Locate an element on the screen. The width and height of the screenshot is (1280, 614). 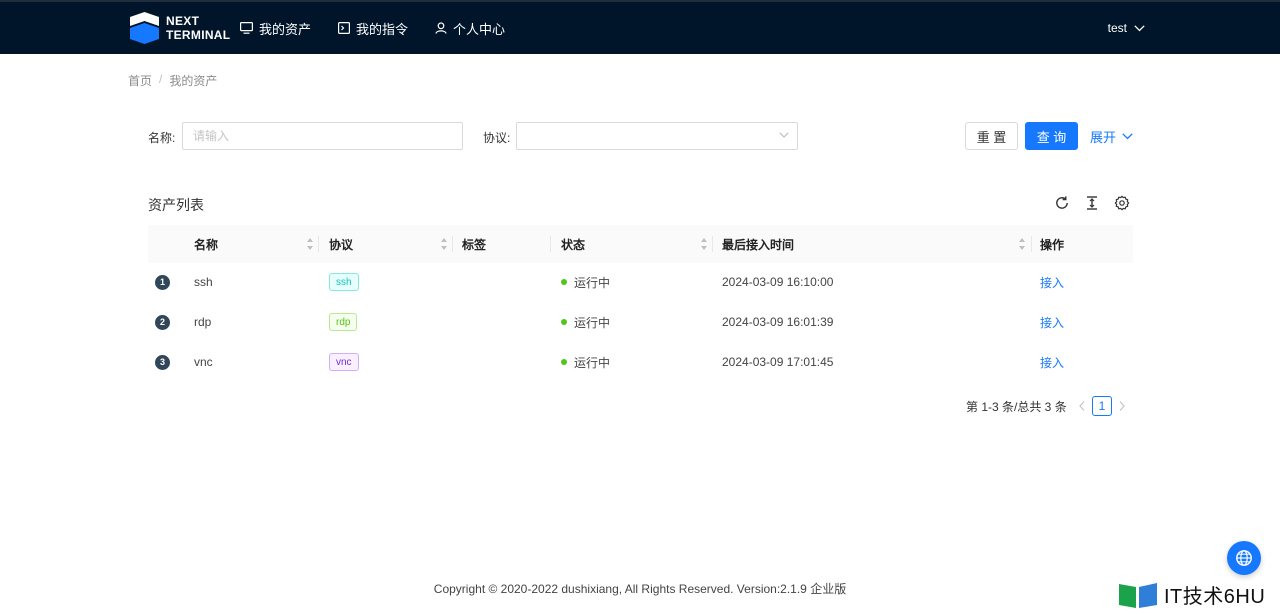
table-row: 3 vnc vnc 运行中 2024-03-09 17:01:45 接入 is located at coordinates (640, 362).